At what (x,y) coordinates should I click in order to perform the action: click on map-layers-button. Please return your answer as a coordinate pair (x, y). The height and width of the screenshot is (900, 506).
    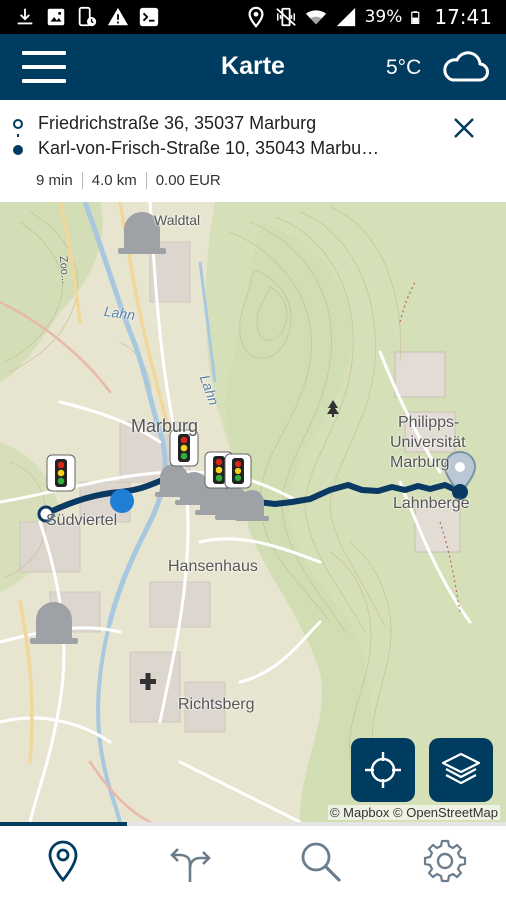
    Looking at the image, I should click on (461, 770).